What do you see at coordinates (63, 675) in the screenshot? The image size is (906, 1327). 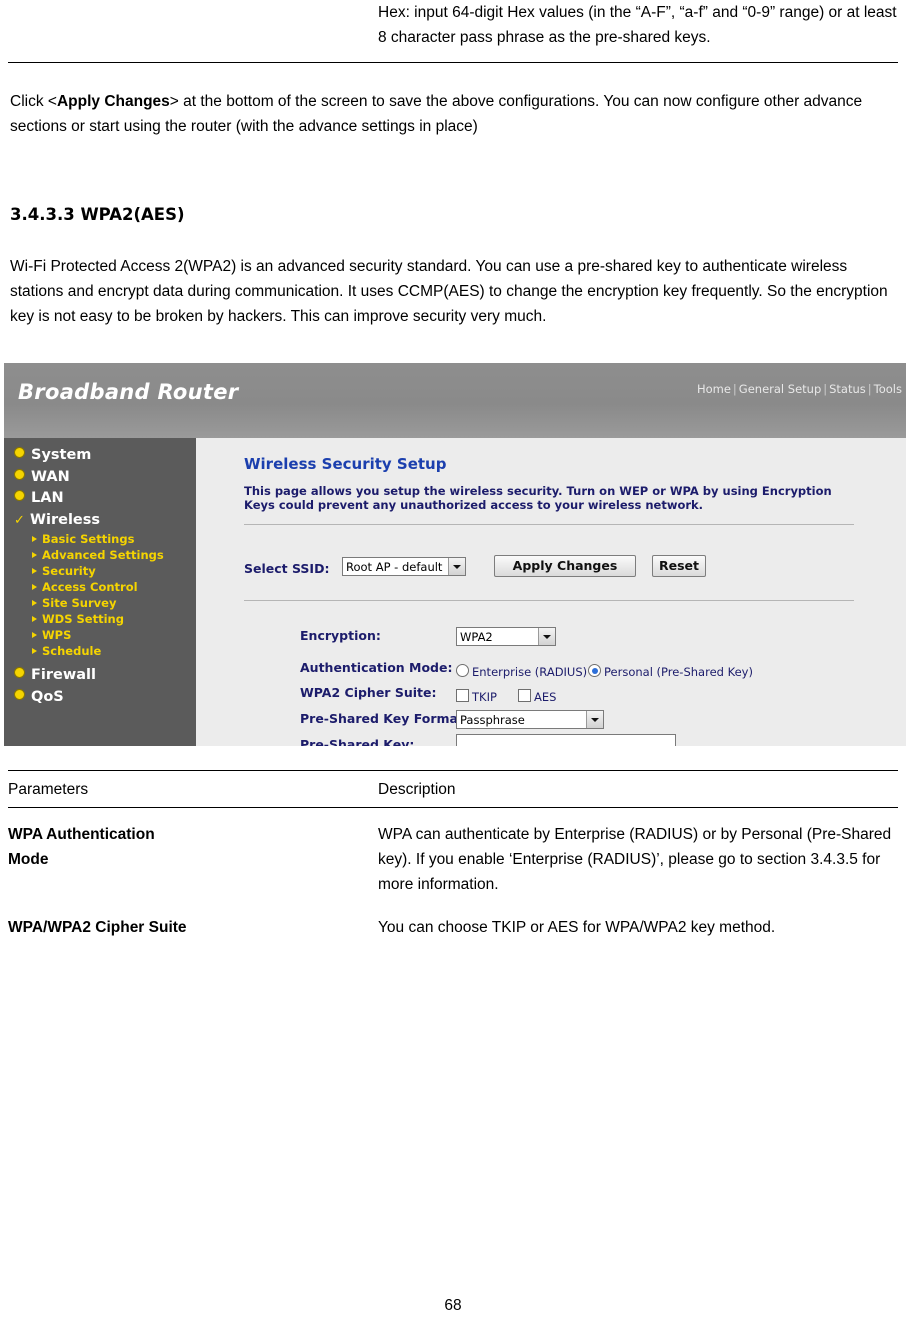 I see `sidebar-item-label: Firewall` at bounding box center [63, 675].